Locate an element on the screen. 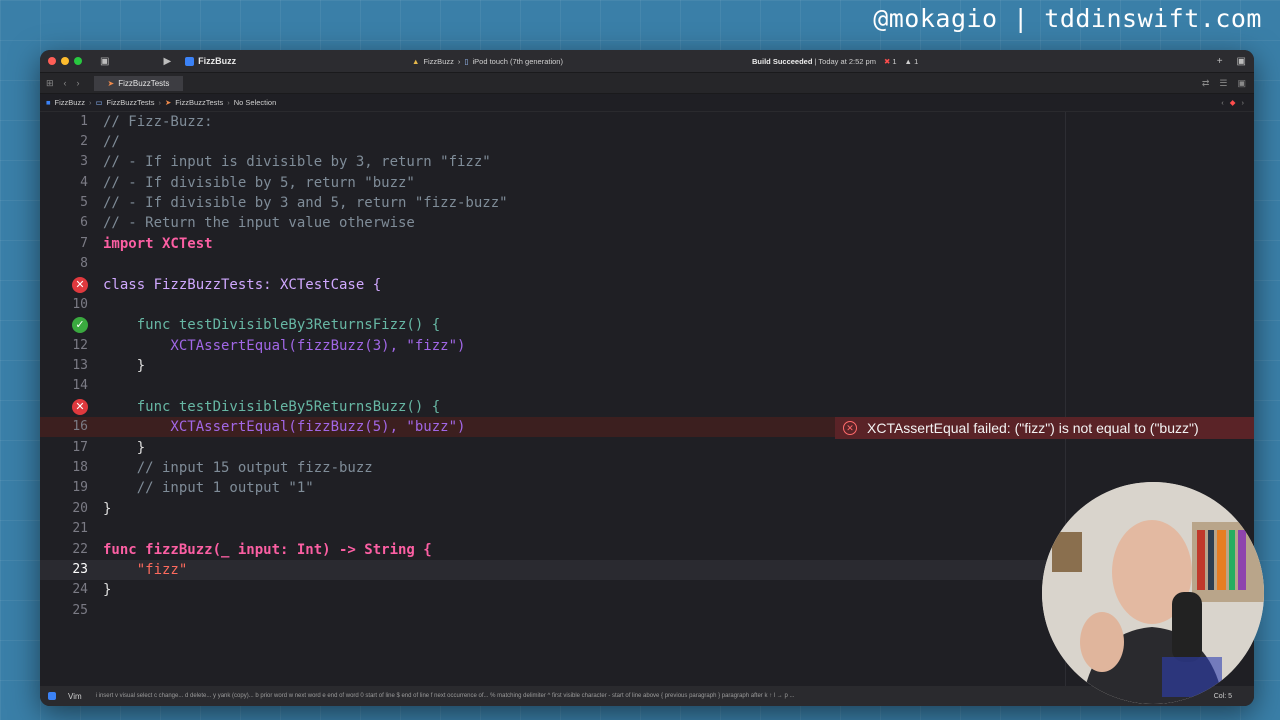 This screenshot has height=720, width=1280. folder-icon: ▭ is located at coordinates (99, 102).